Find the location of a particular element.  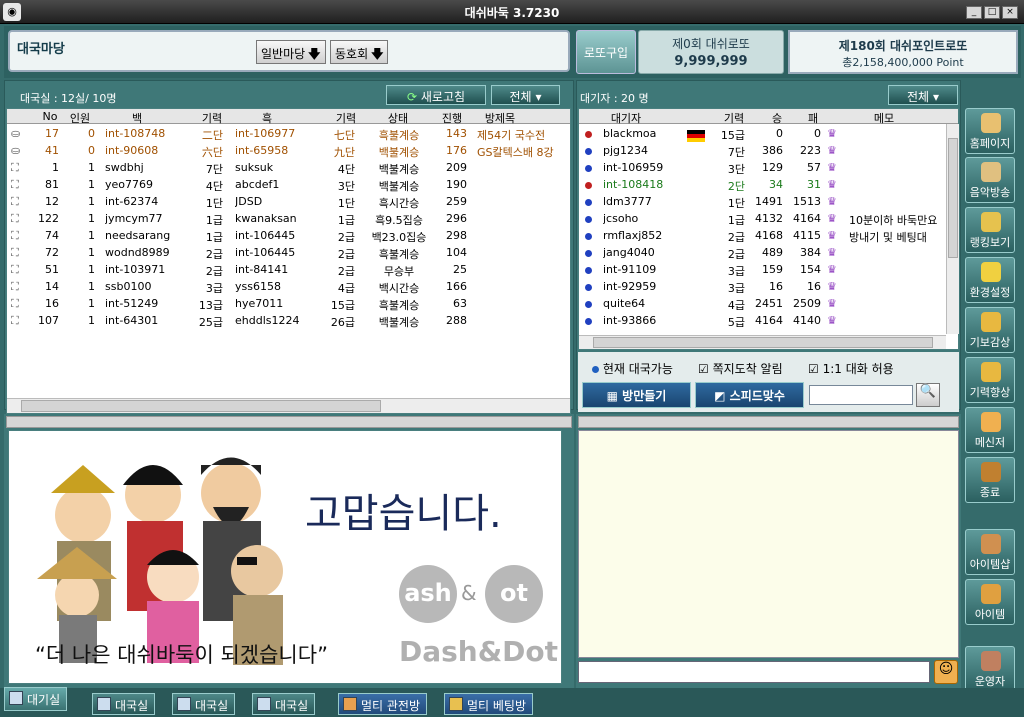

tab-game-1: 대국실 is located at coordinates (124, 704).